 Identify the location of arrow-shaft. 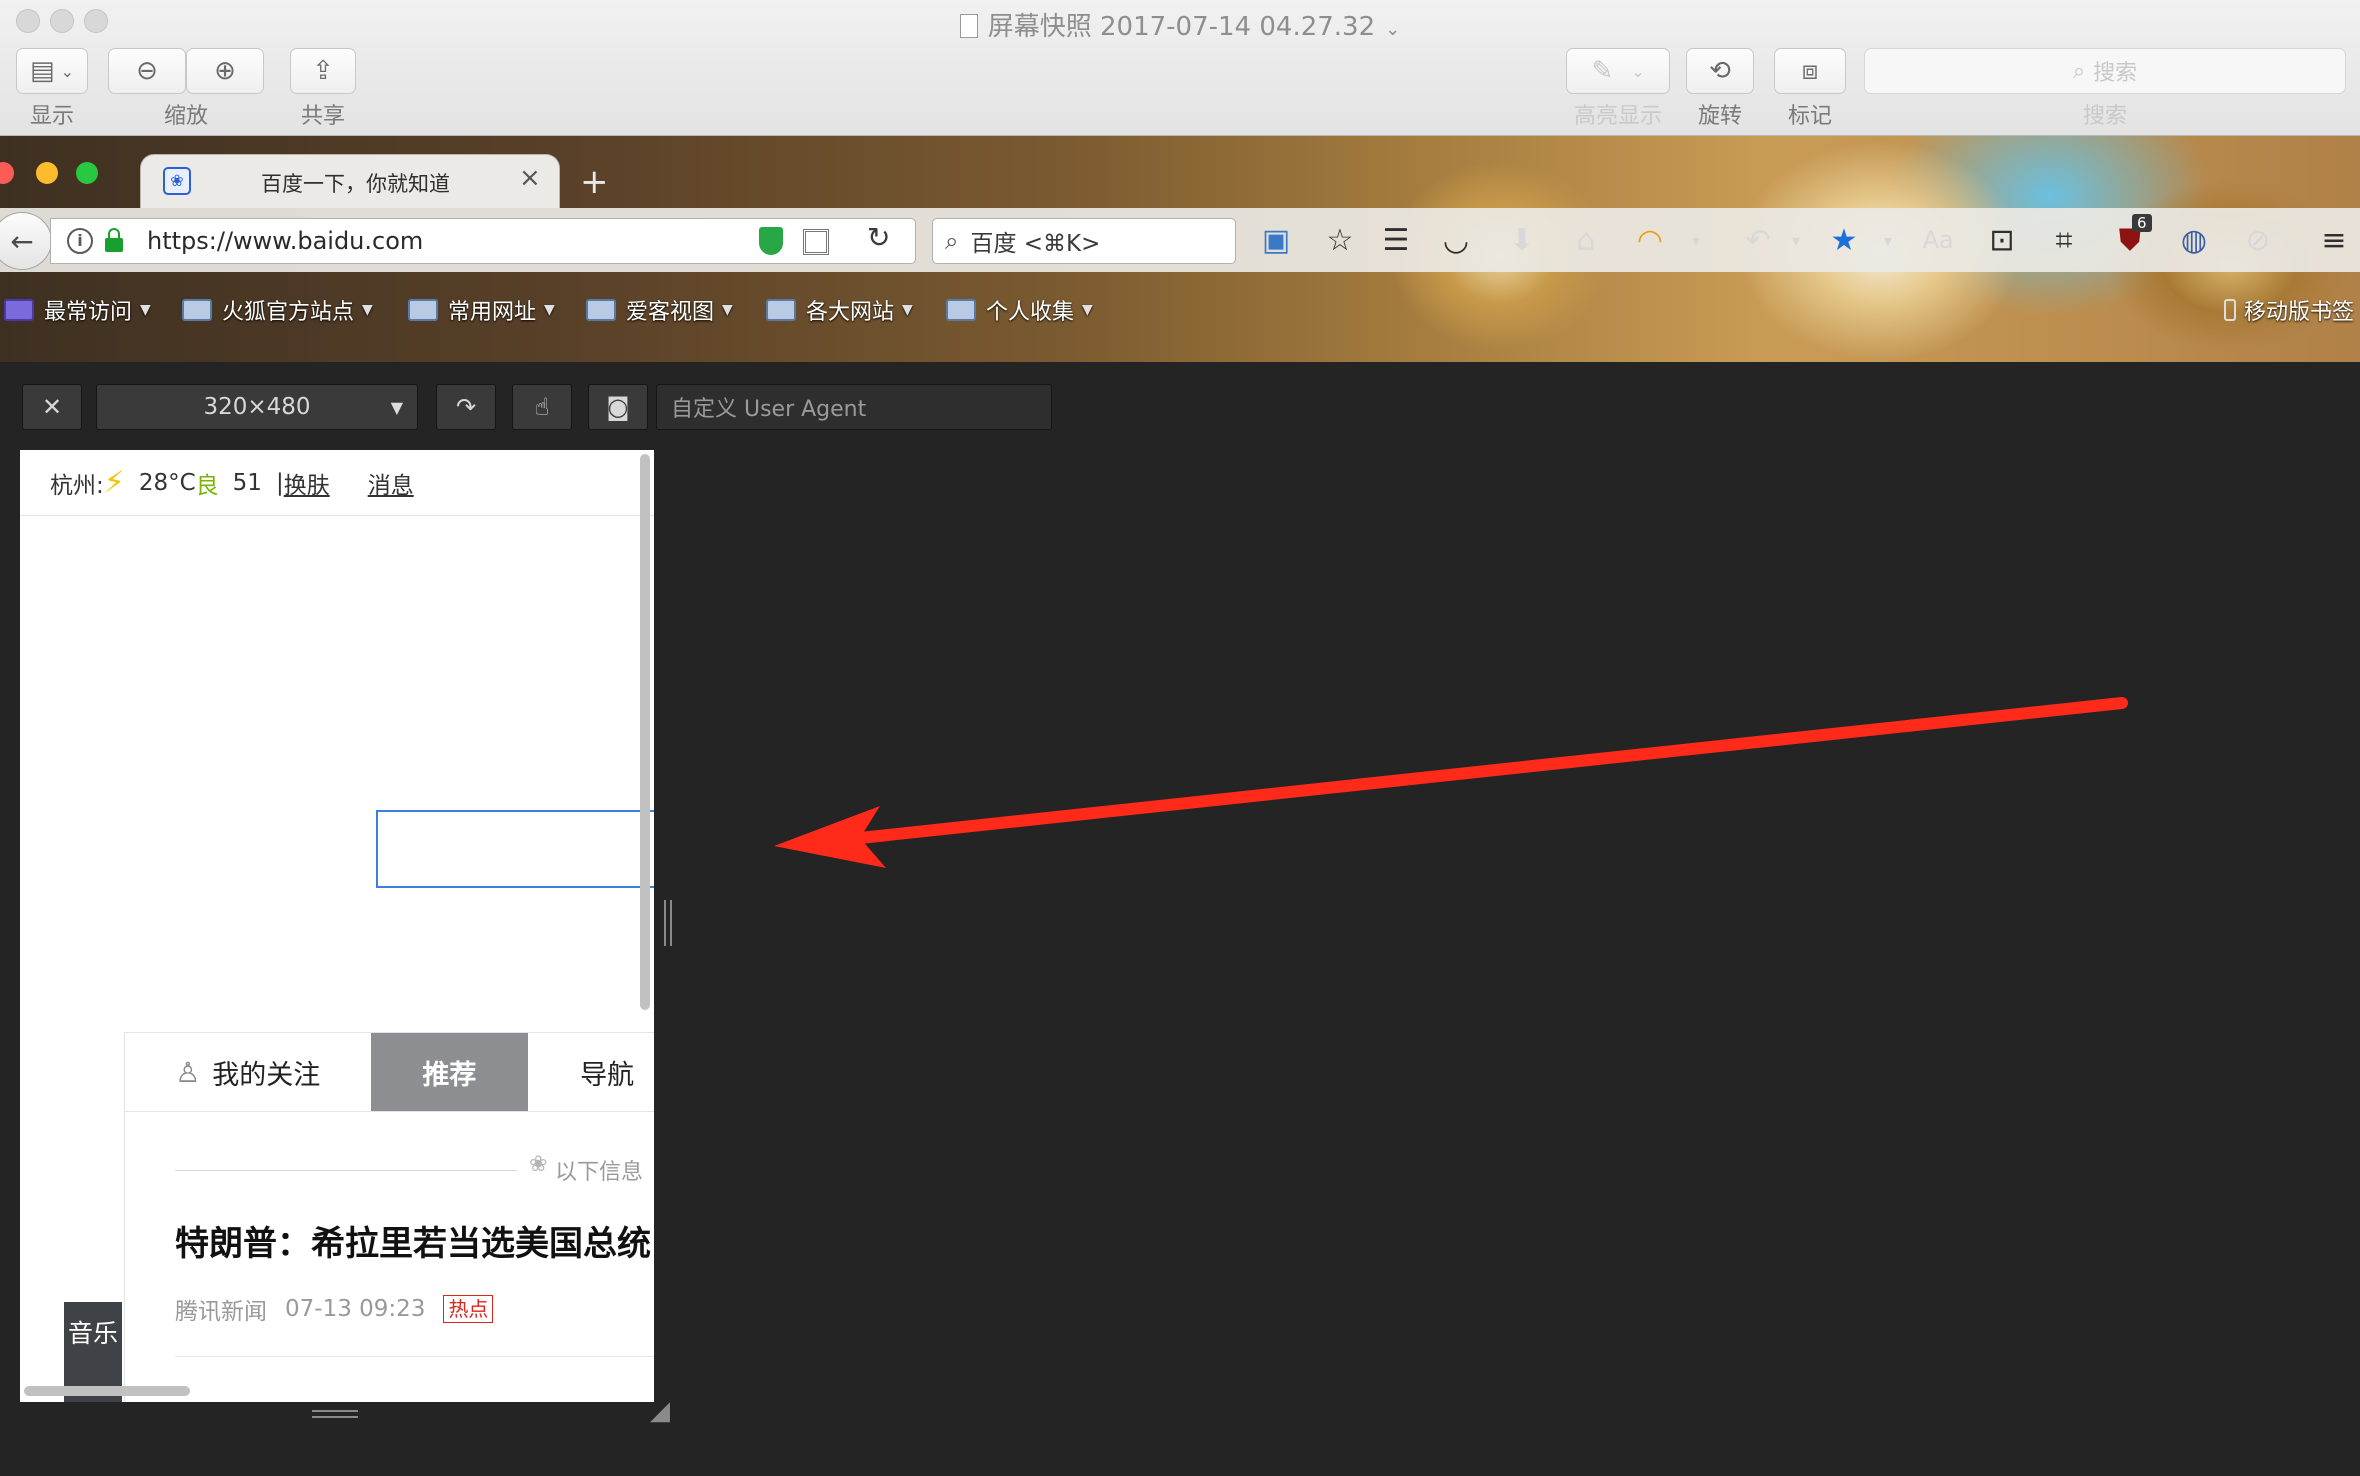
(1491, 770).